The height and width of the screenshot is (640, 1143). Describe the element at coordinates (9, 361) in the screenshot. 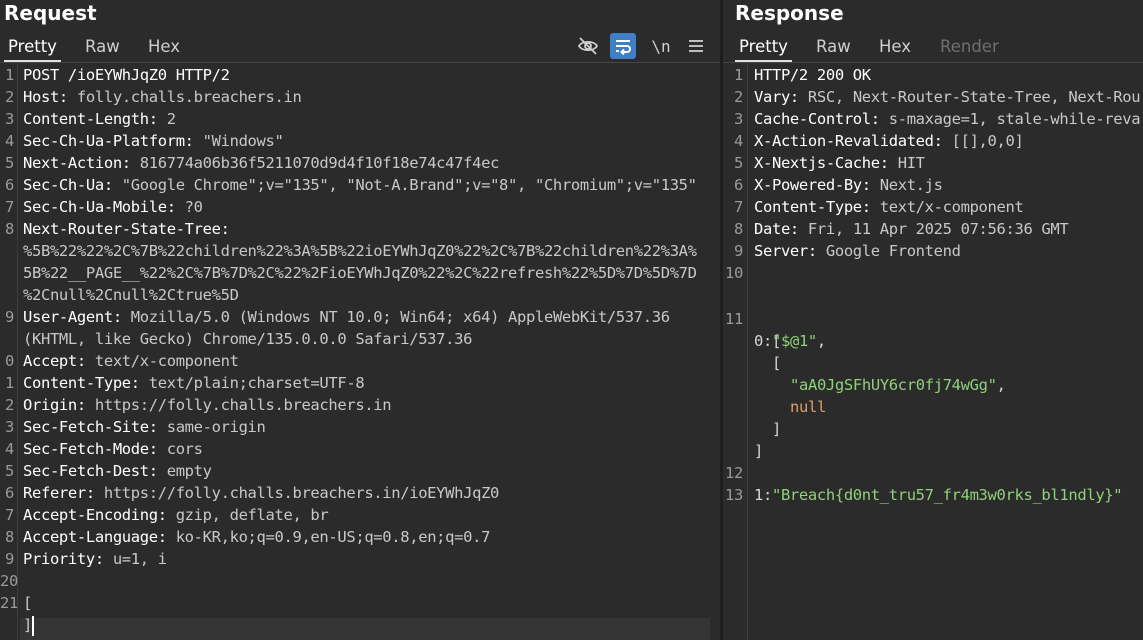

I see `line-number: 0` at that location.